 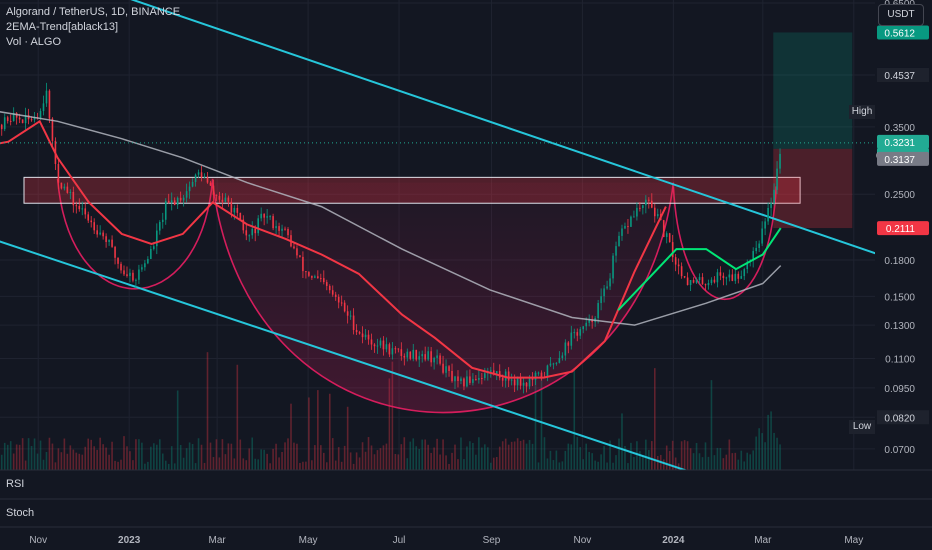 I want to click on target-zone, so click(x=813, y=90).